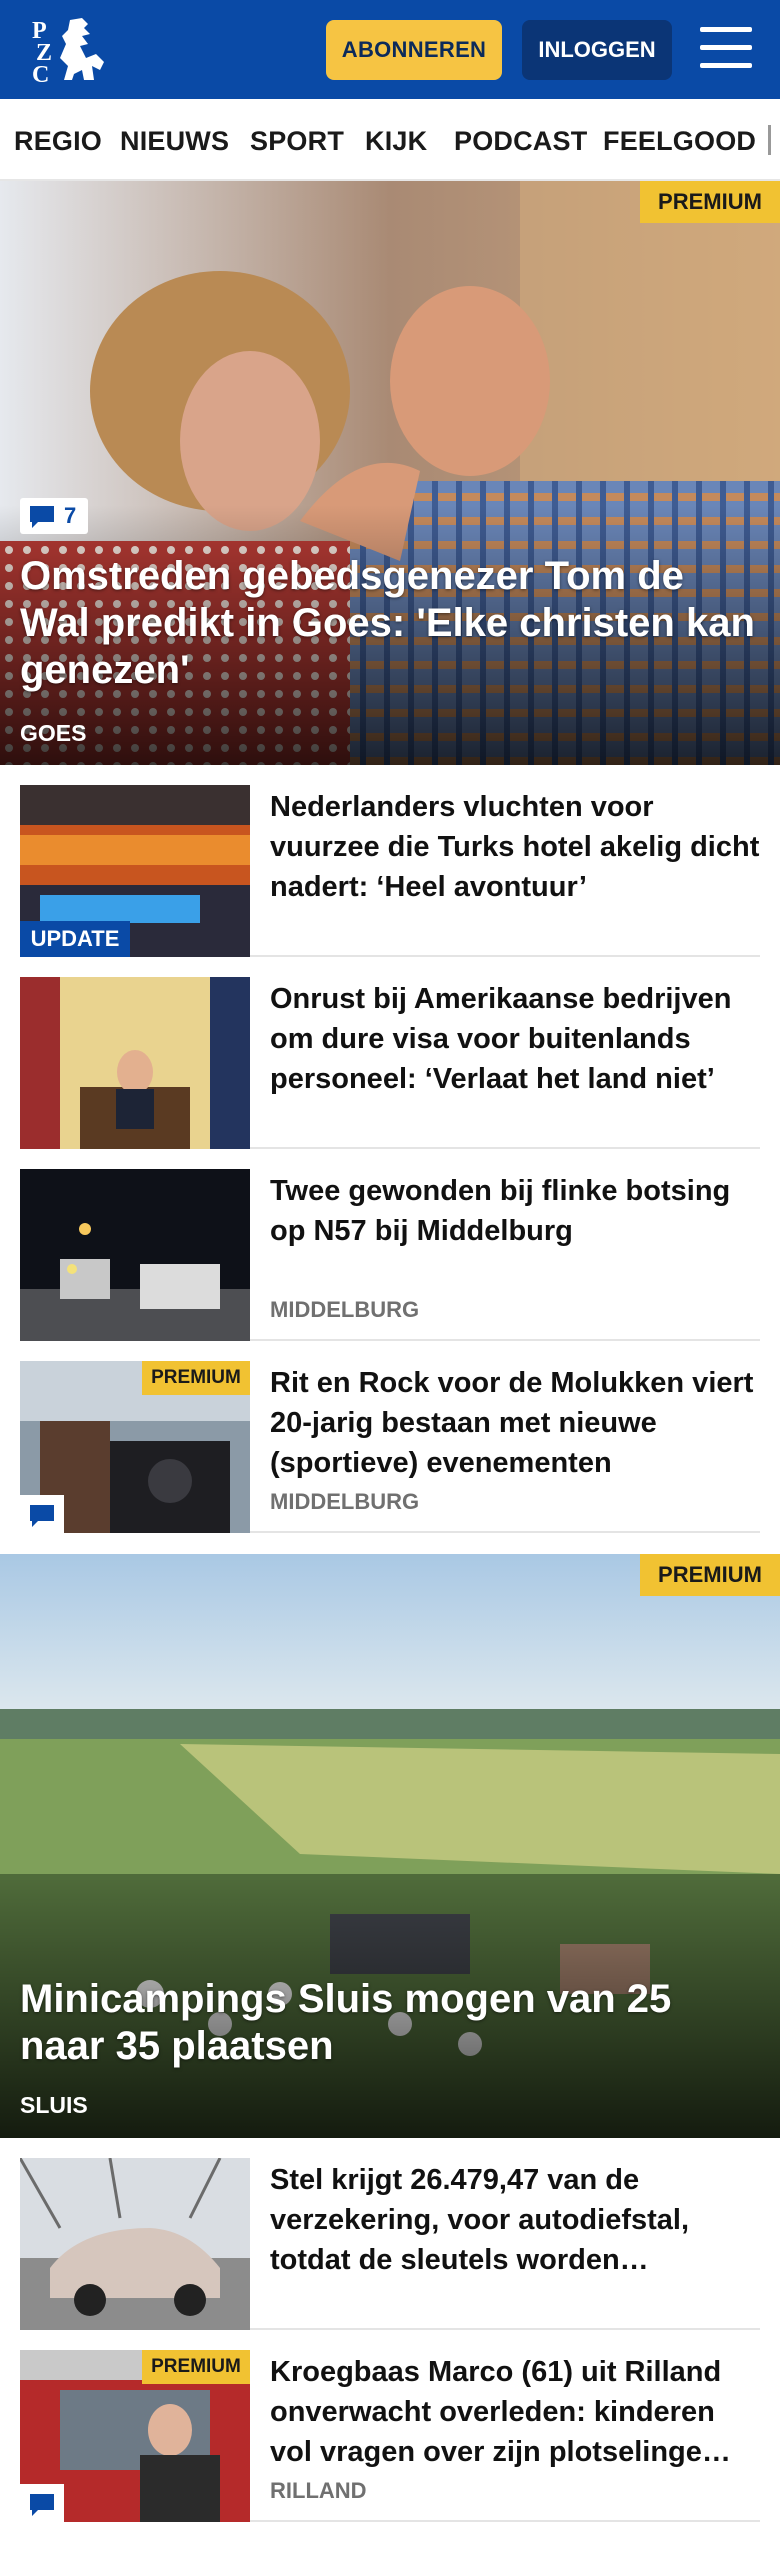  What do you see at coordinates (53, 733) in the screenshot?
I see `hero-location: GOES` at bounding box center [53, 733].